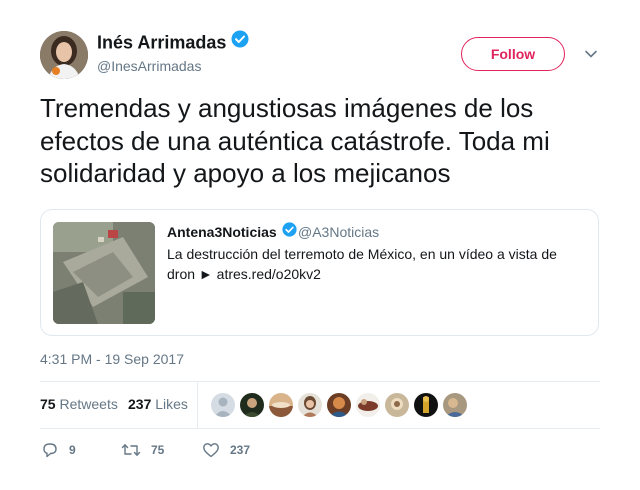 Image resolution: width=640 pixels, height=490 pixels. I want to click on retweet-icon, so click(131, 450).